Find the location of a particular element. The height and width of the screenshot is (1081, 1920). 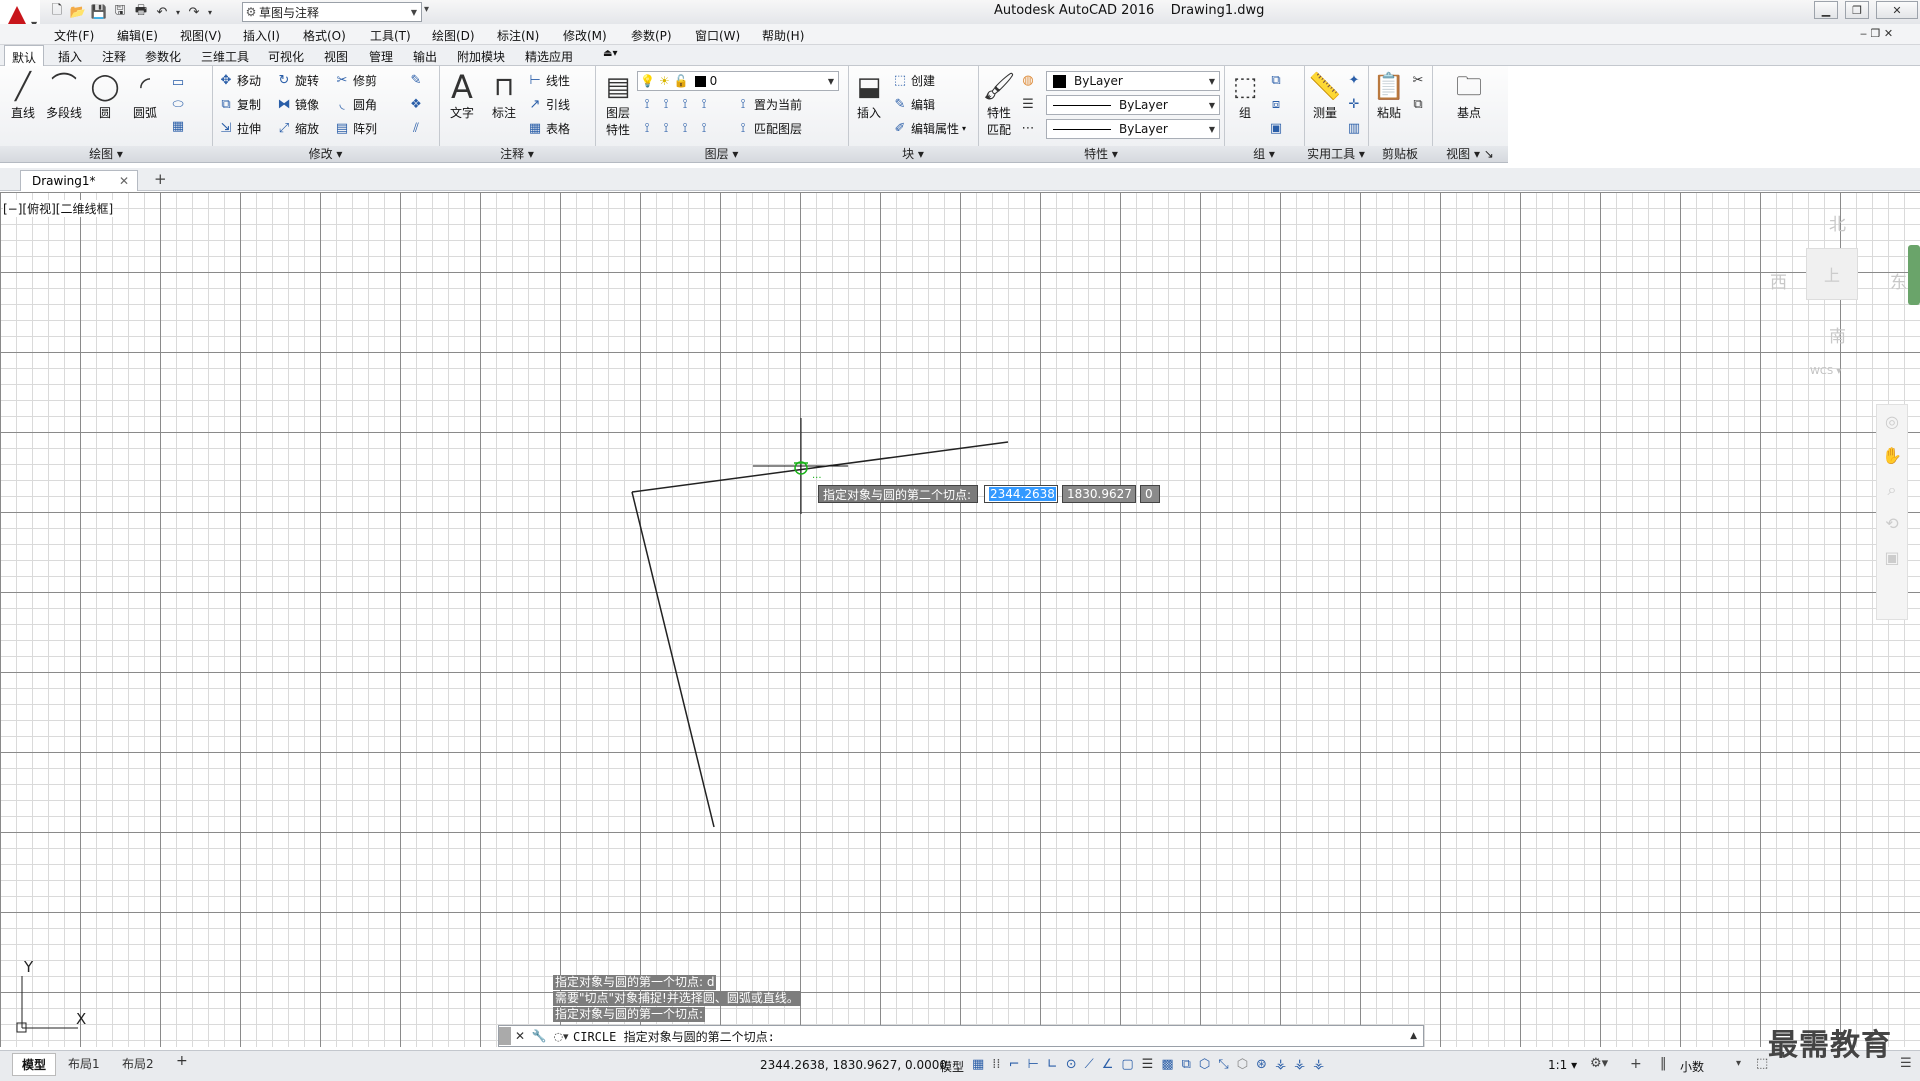

dynamic-input-z-field: 0 is located at coordinates (1150, 494).